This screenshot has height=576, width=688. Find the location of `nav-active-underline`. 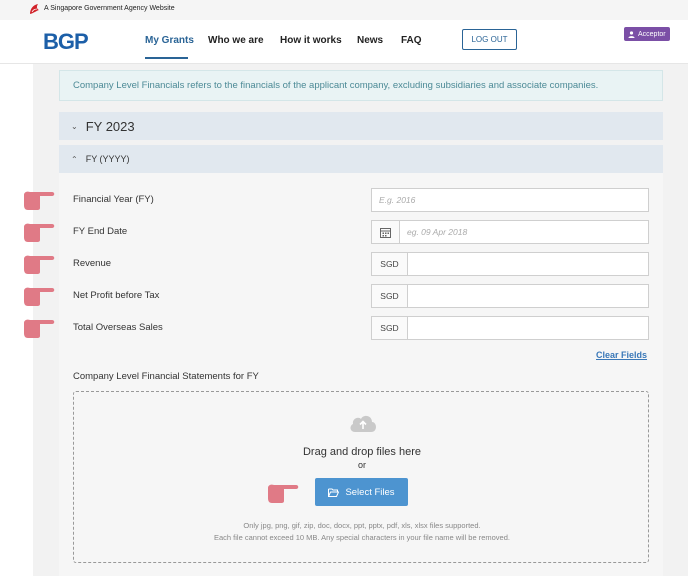

nav-active-underline is located at coordinates (166, 58).